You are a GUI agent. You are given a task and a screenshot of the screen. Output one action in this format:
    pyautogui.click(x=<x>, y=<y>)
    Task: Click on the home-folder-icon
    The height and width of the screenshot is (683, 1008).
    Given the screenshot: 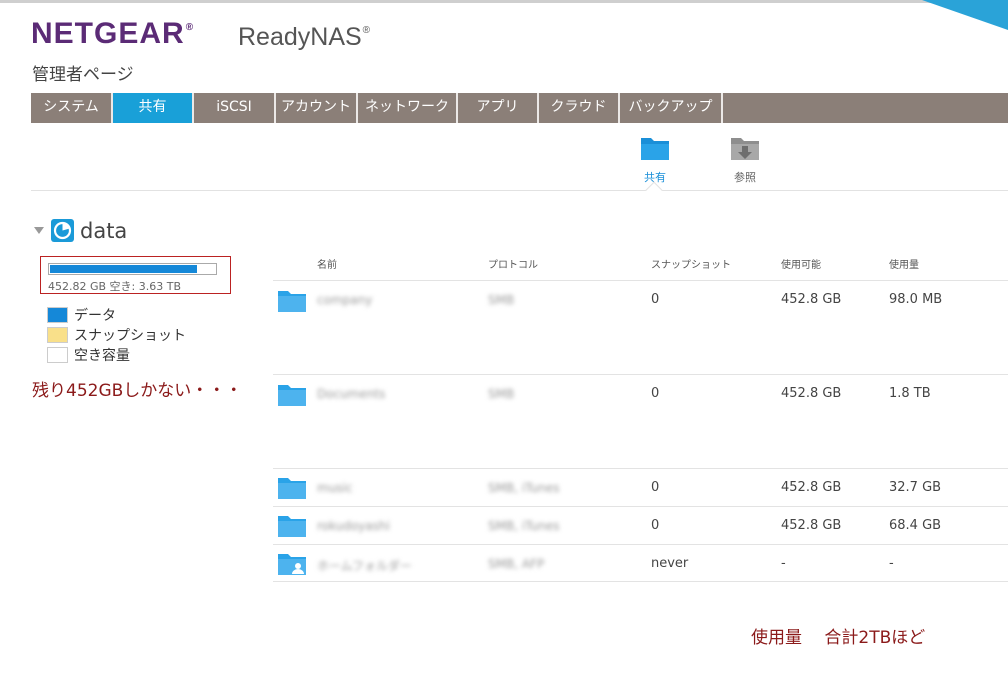 What is the action you would take?
    pyautogui.click(x=292, y=564)
    